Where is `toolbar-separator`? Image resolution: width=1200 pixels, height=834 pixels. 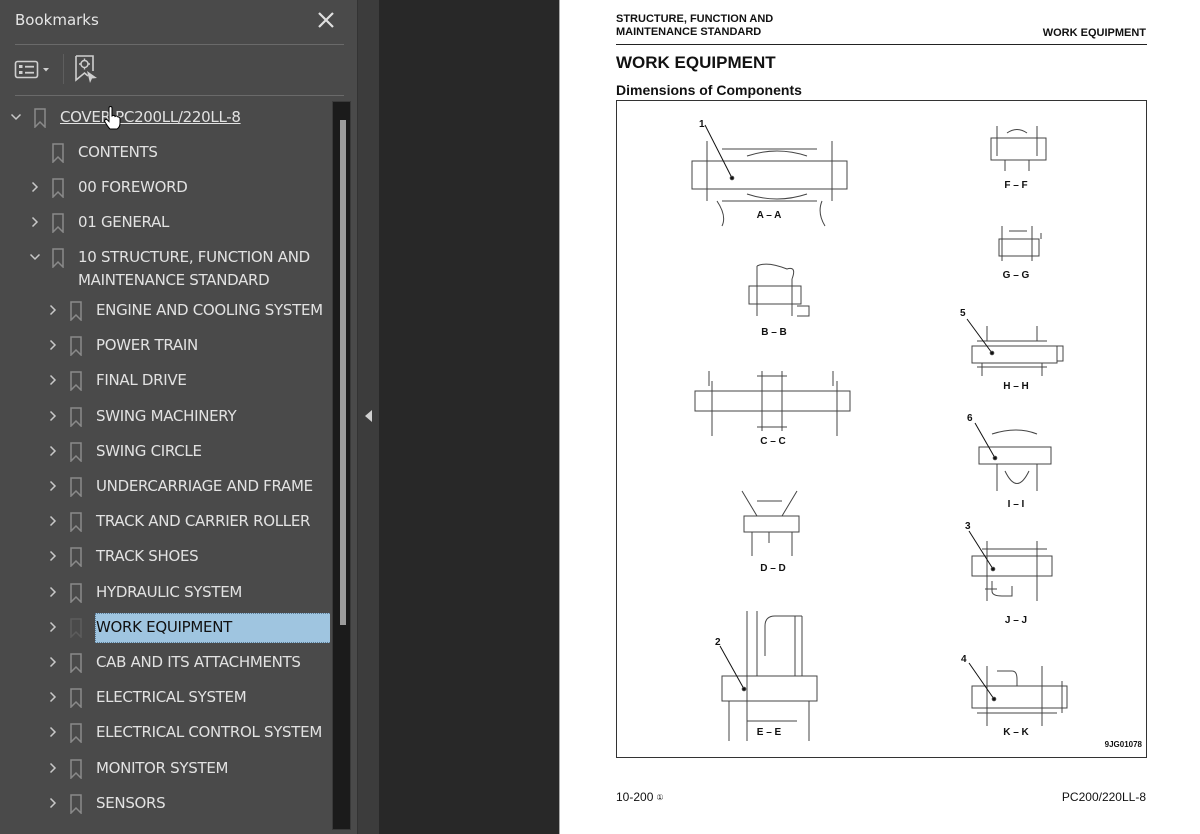 toolbar-separator is located at coordinates (63, 69).